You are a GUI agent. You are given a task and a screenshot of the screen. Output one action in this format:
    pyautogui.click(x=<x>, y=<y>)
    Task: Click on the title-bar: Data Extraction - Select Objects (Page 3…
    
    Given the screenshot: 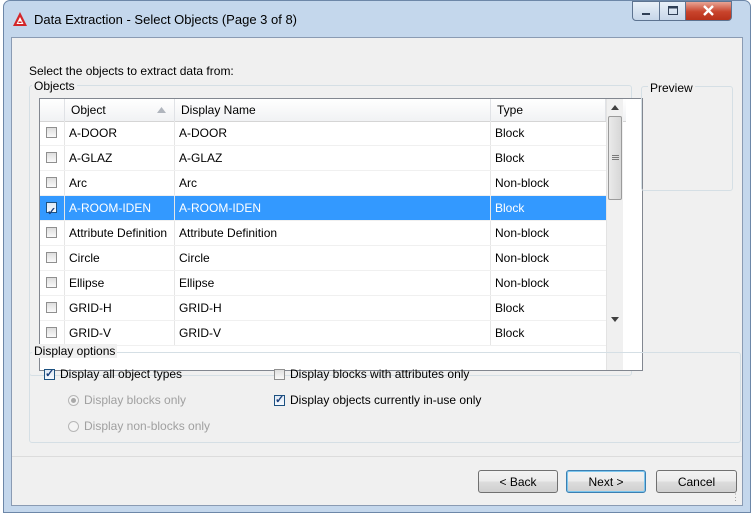 What is the action you would take?
    pyautogui.click(x=377, y=19)
    